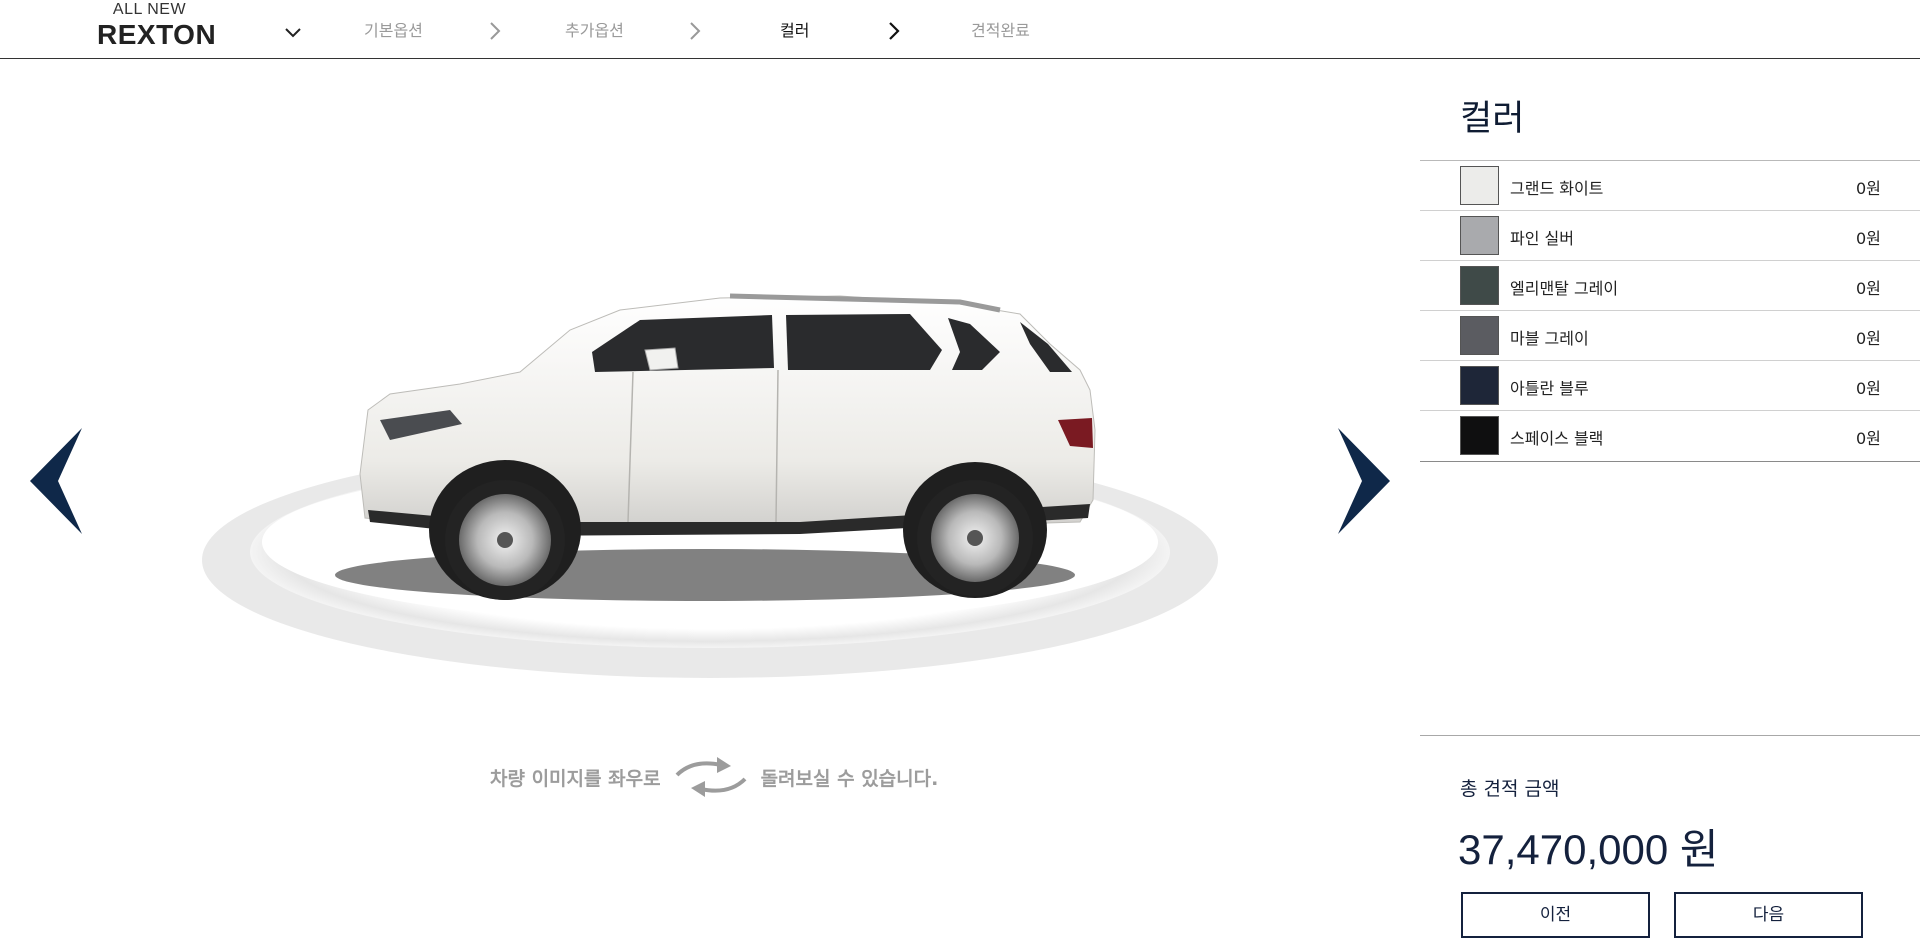 Image resolution: width=1920 pixels, height=940 pixels. I want to click on color-option-marble-gray: 마블 그레이 0원, so click(1670, 336).